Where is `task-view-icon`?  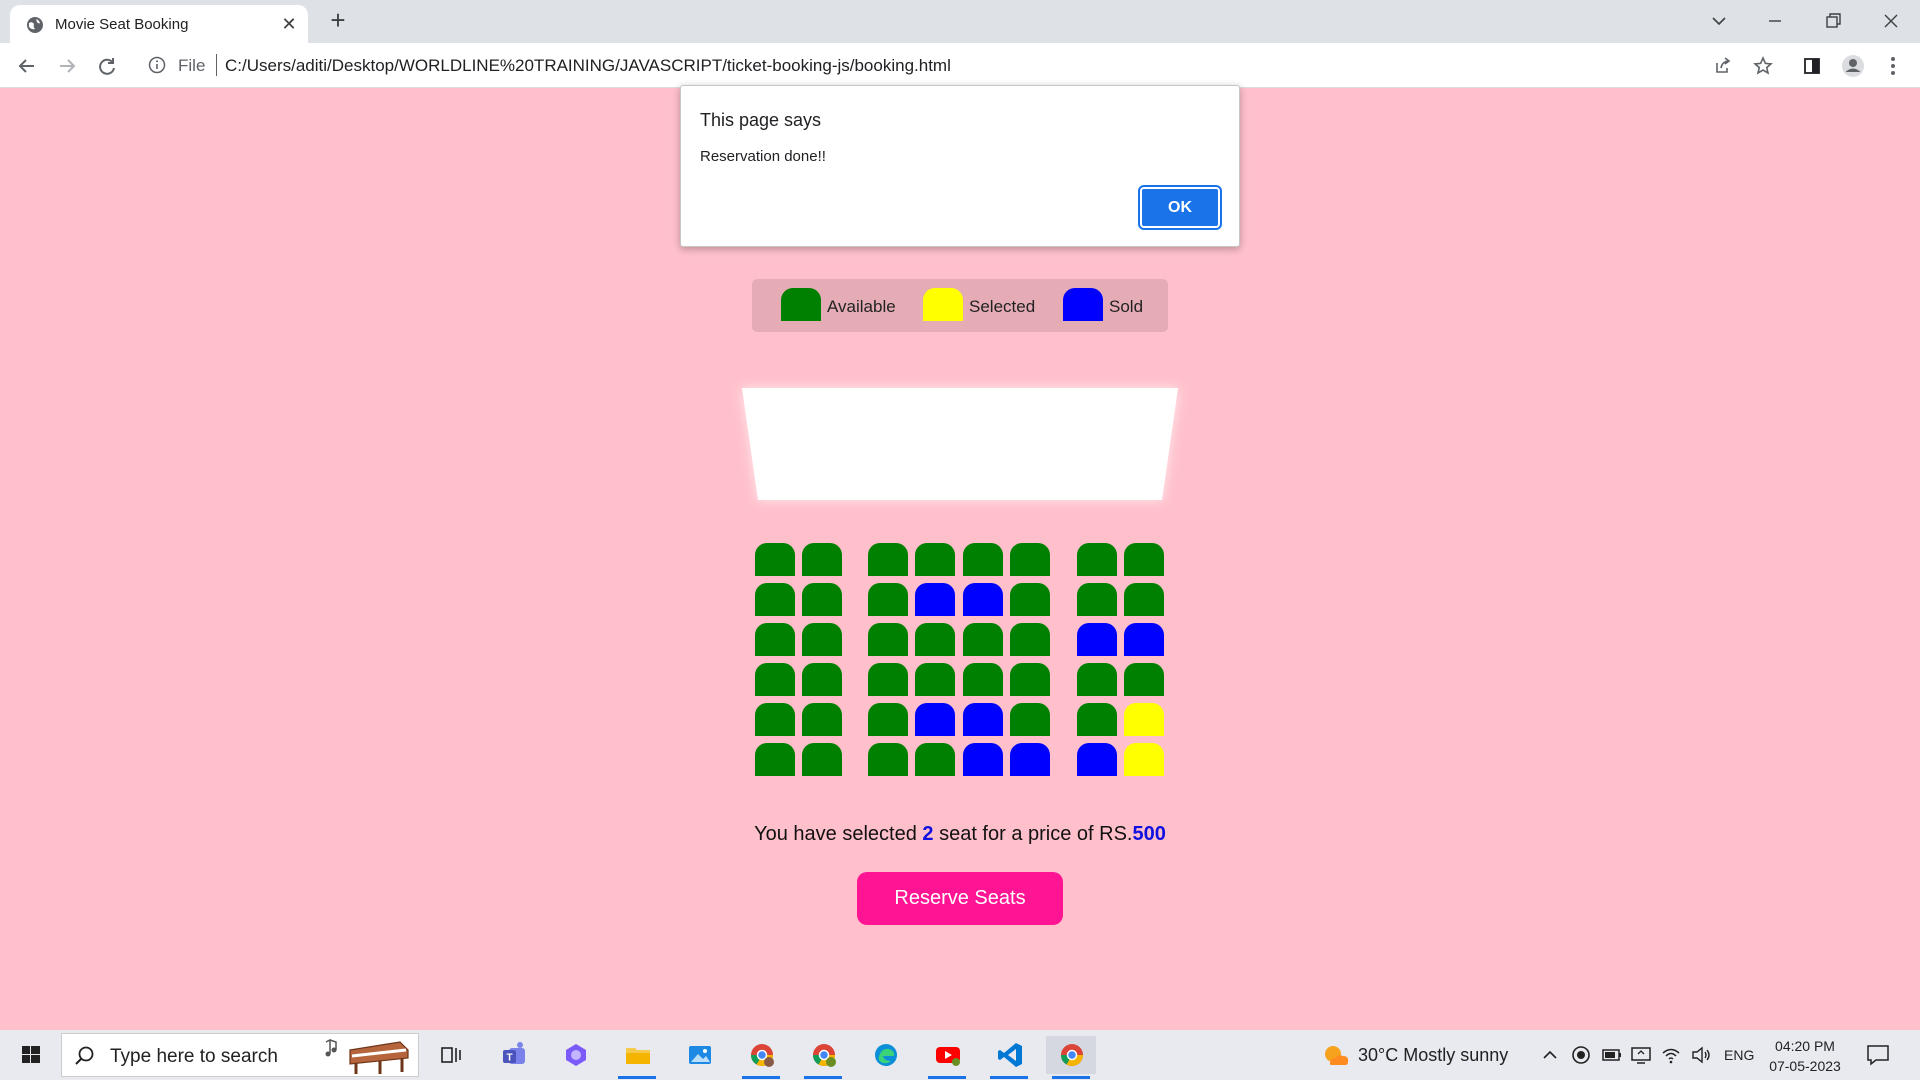
task-view-icon is located at coordinates (450, 1055).